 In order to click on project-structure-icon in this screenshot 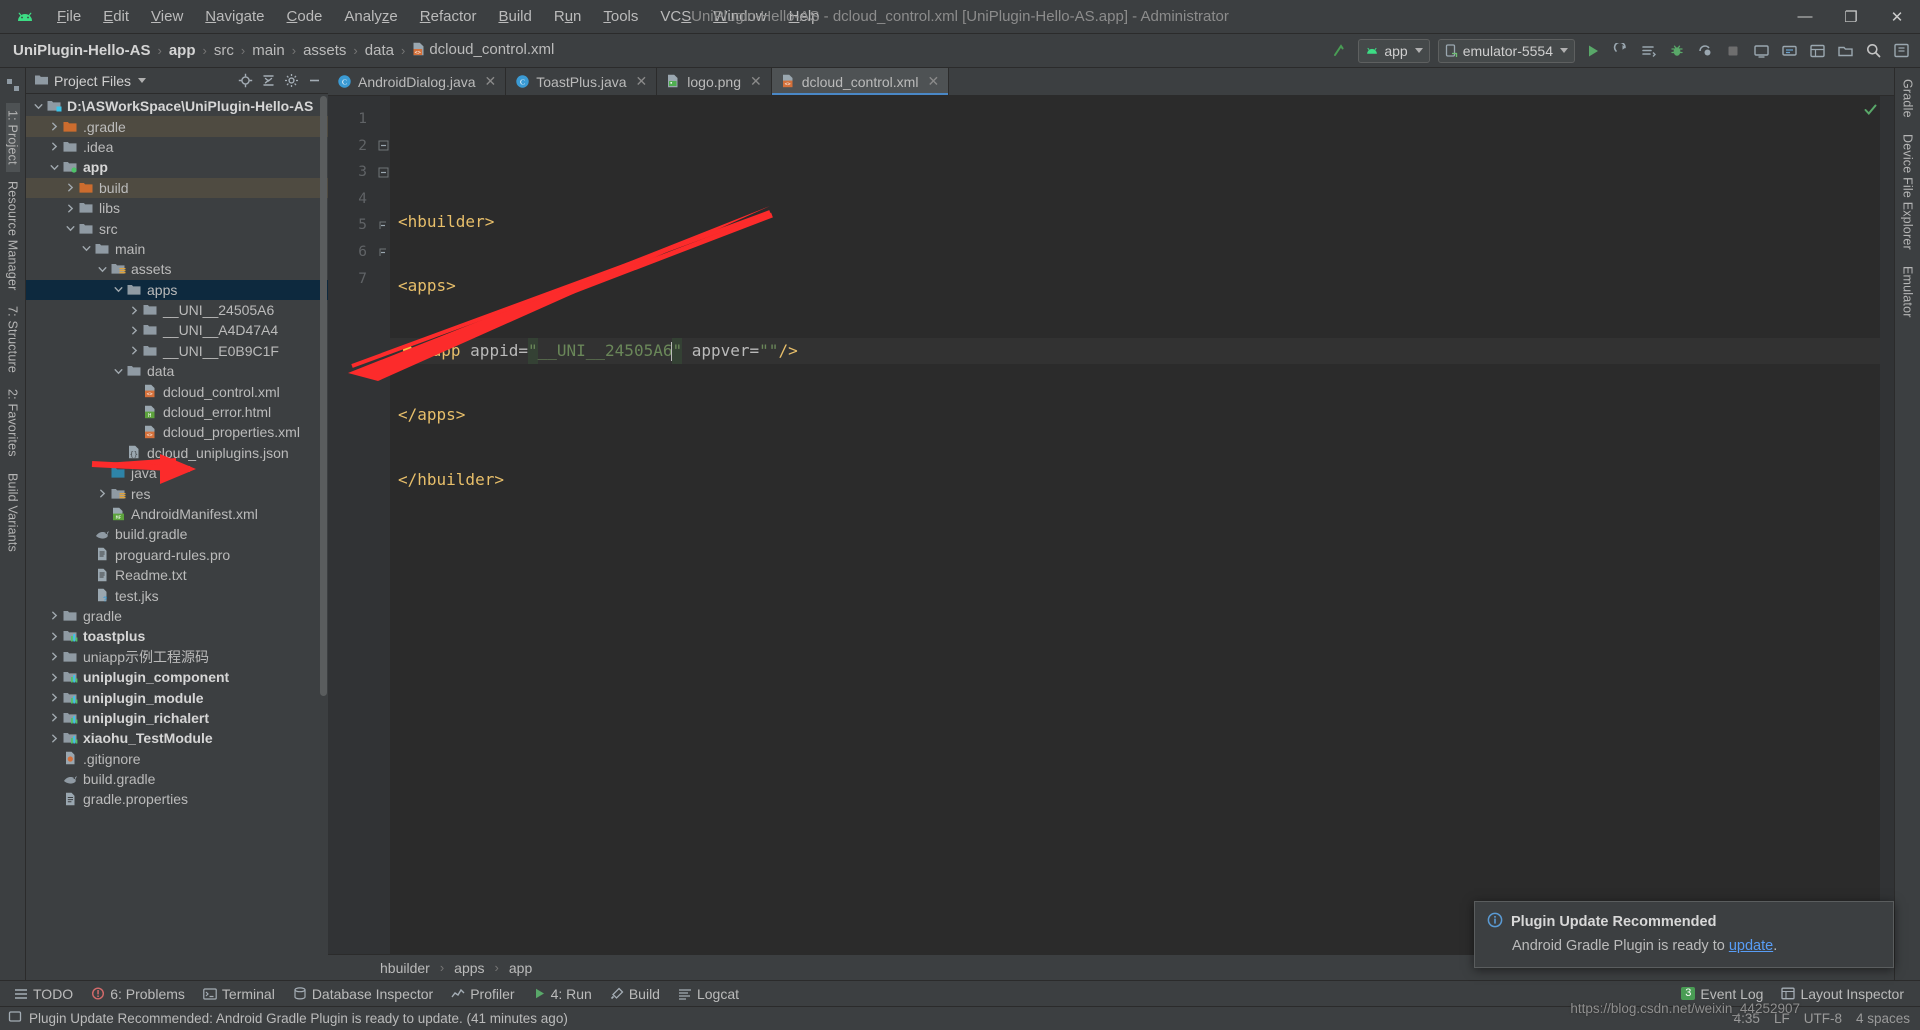, I will do `click(13, 86)`.